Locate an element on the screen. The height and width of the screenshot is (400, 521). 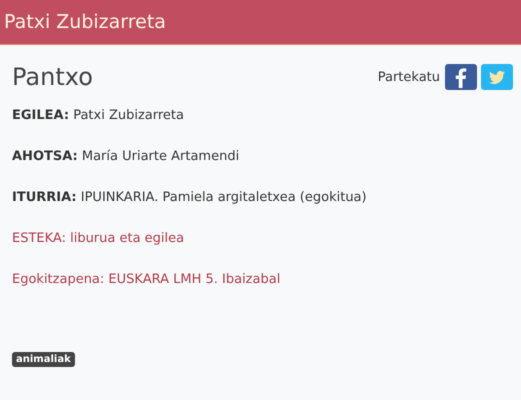
credit-link: ESTEKA: liburua eta egilea is located at coordinates (98, 238).